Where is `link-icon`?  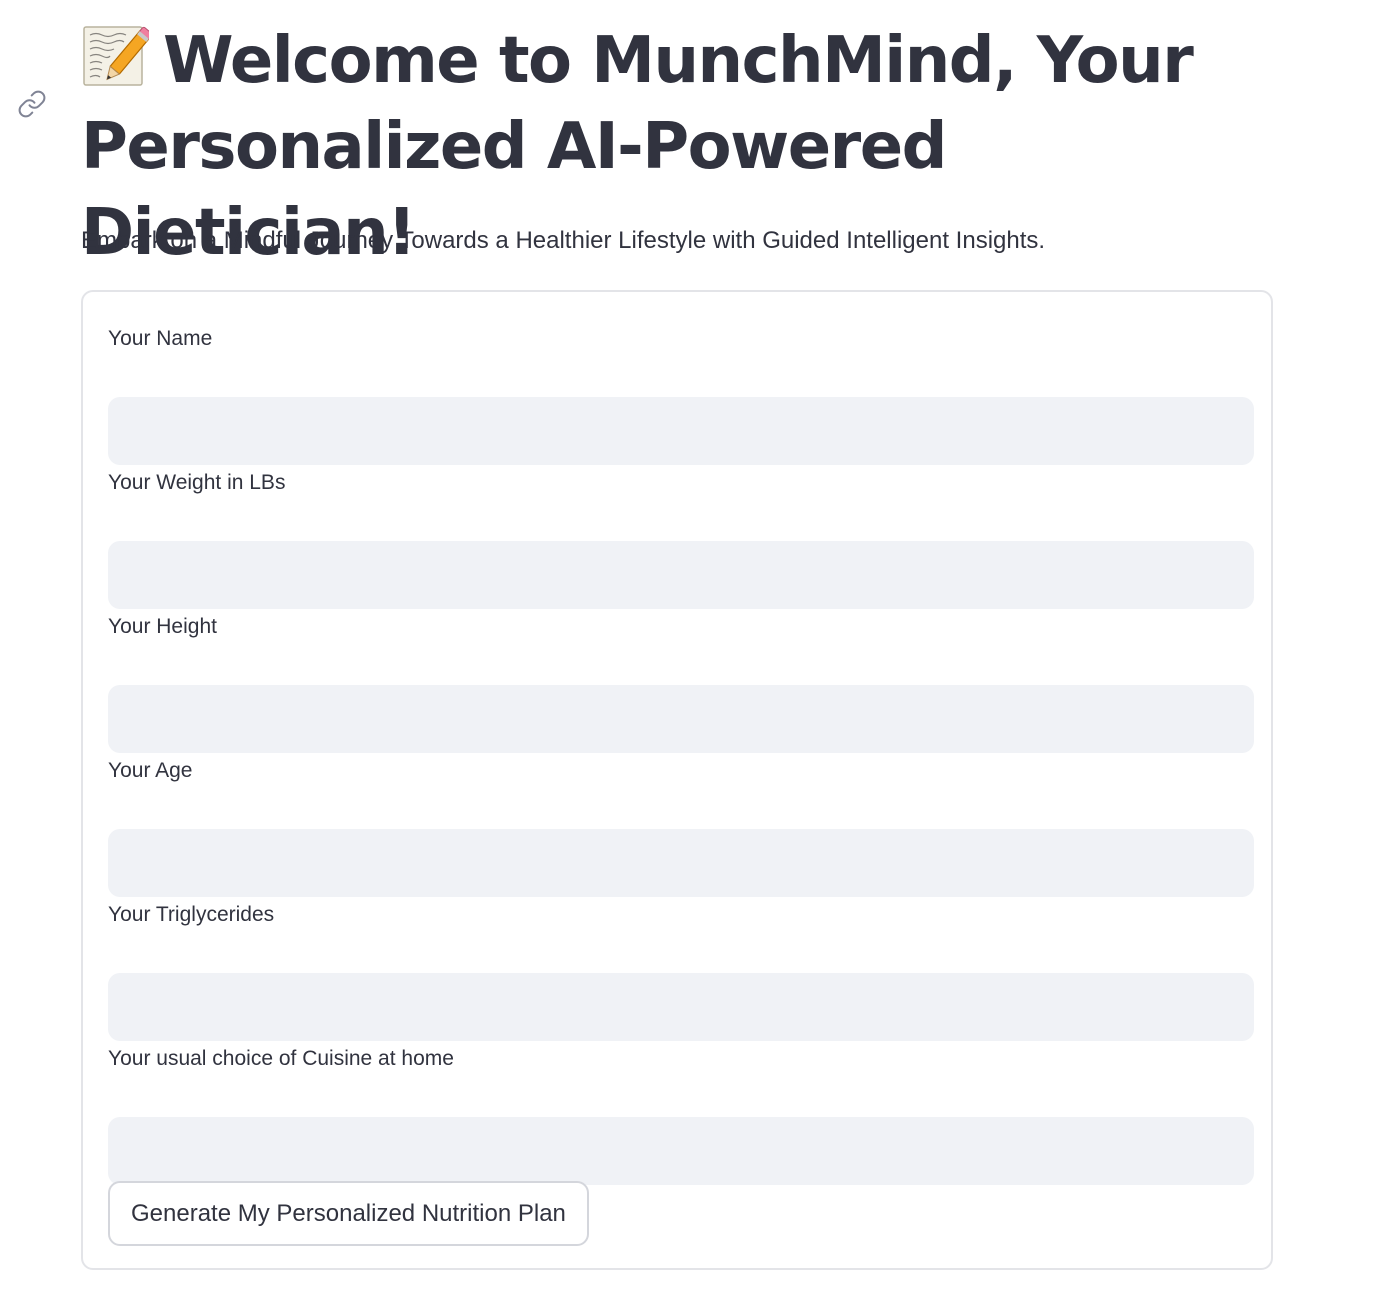 link-icon is located at coordinates (32, 104).